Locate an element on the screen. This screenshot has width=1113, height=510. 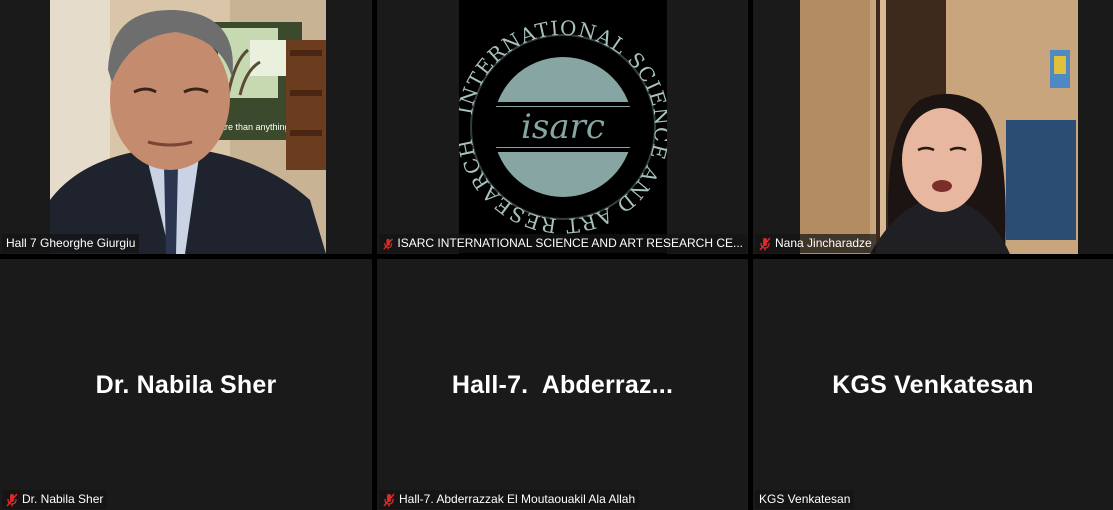
participant-name-tag: Nana Jincharadze is located at coordinates (815, 243).